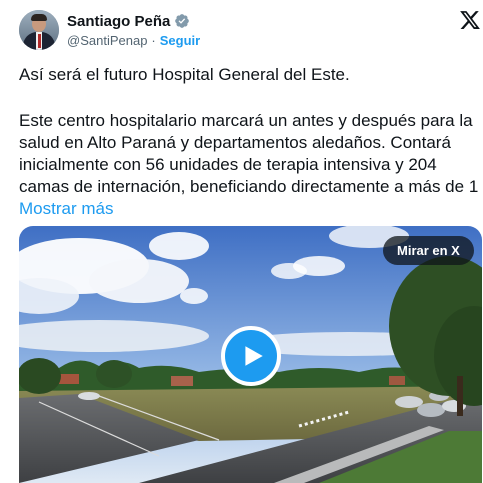 Image resolution: width=483 pixels, height=483 pixels. Describe the element at coordinates (107, 40) in the screenshot. I see `author-handle: @SantiPenap` at that location.